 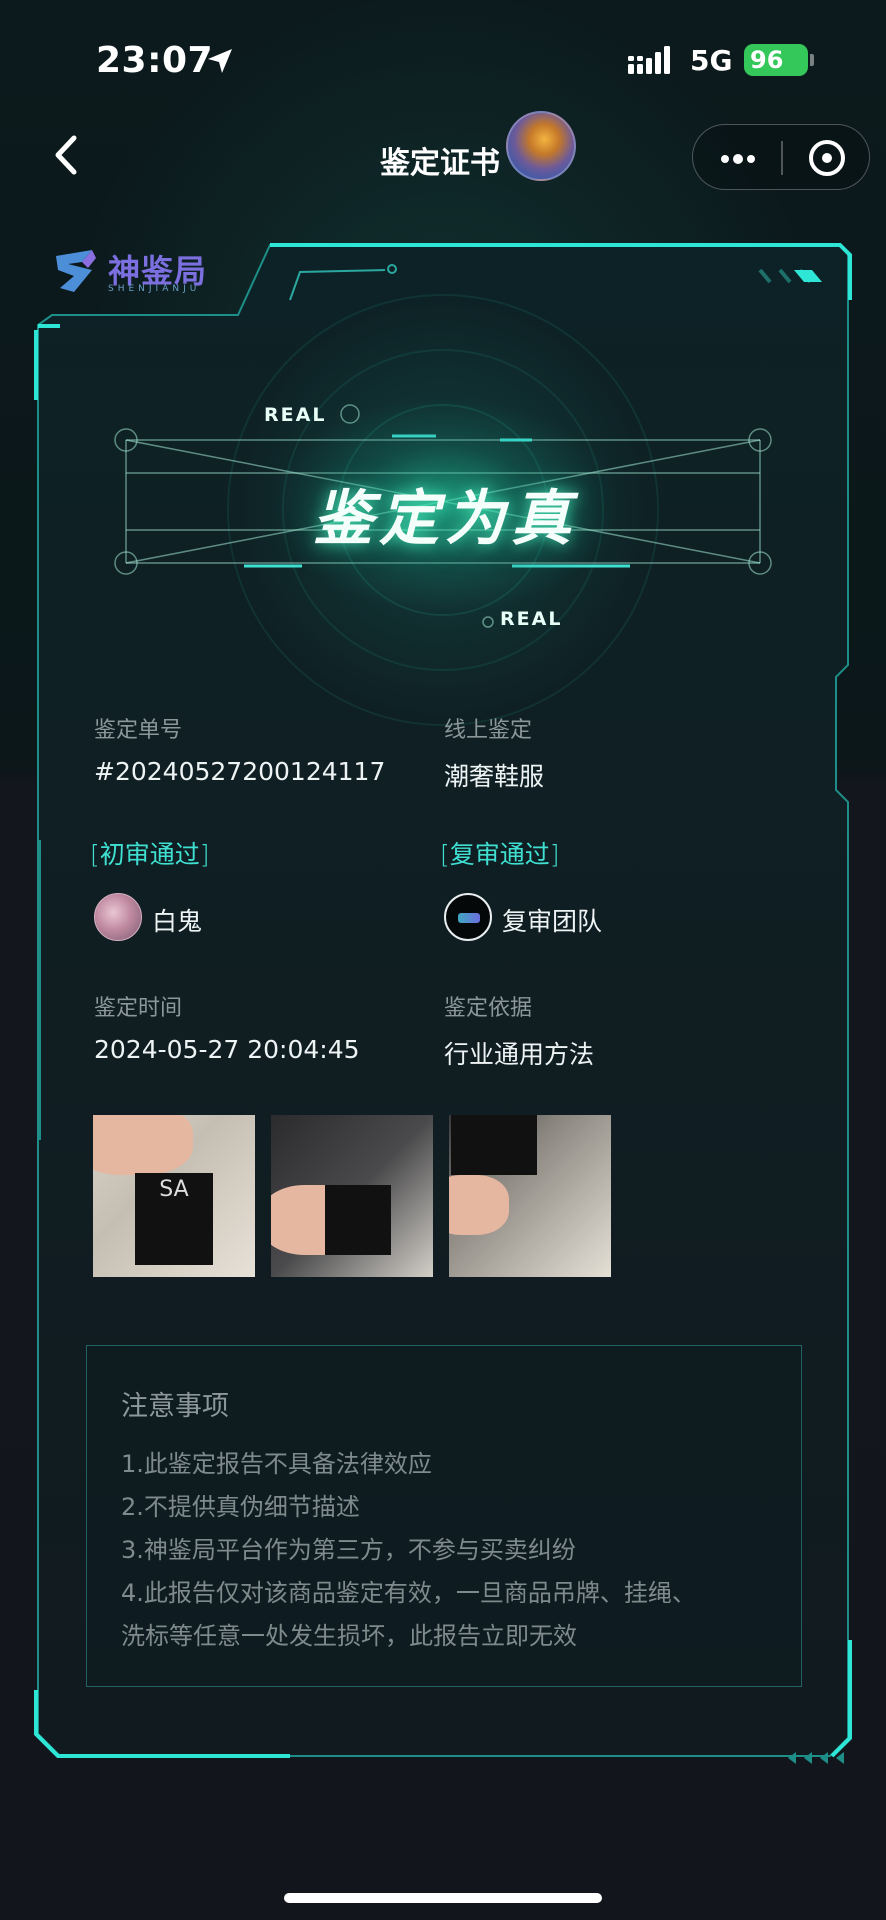 I want to click on appraisal-type-label: 线上鉴定, so click(x=488, y=730).